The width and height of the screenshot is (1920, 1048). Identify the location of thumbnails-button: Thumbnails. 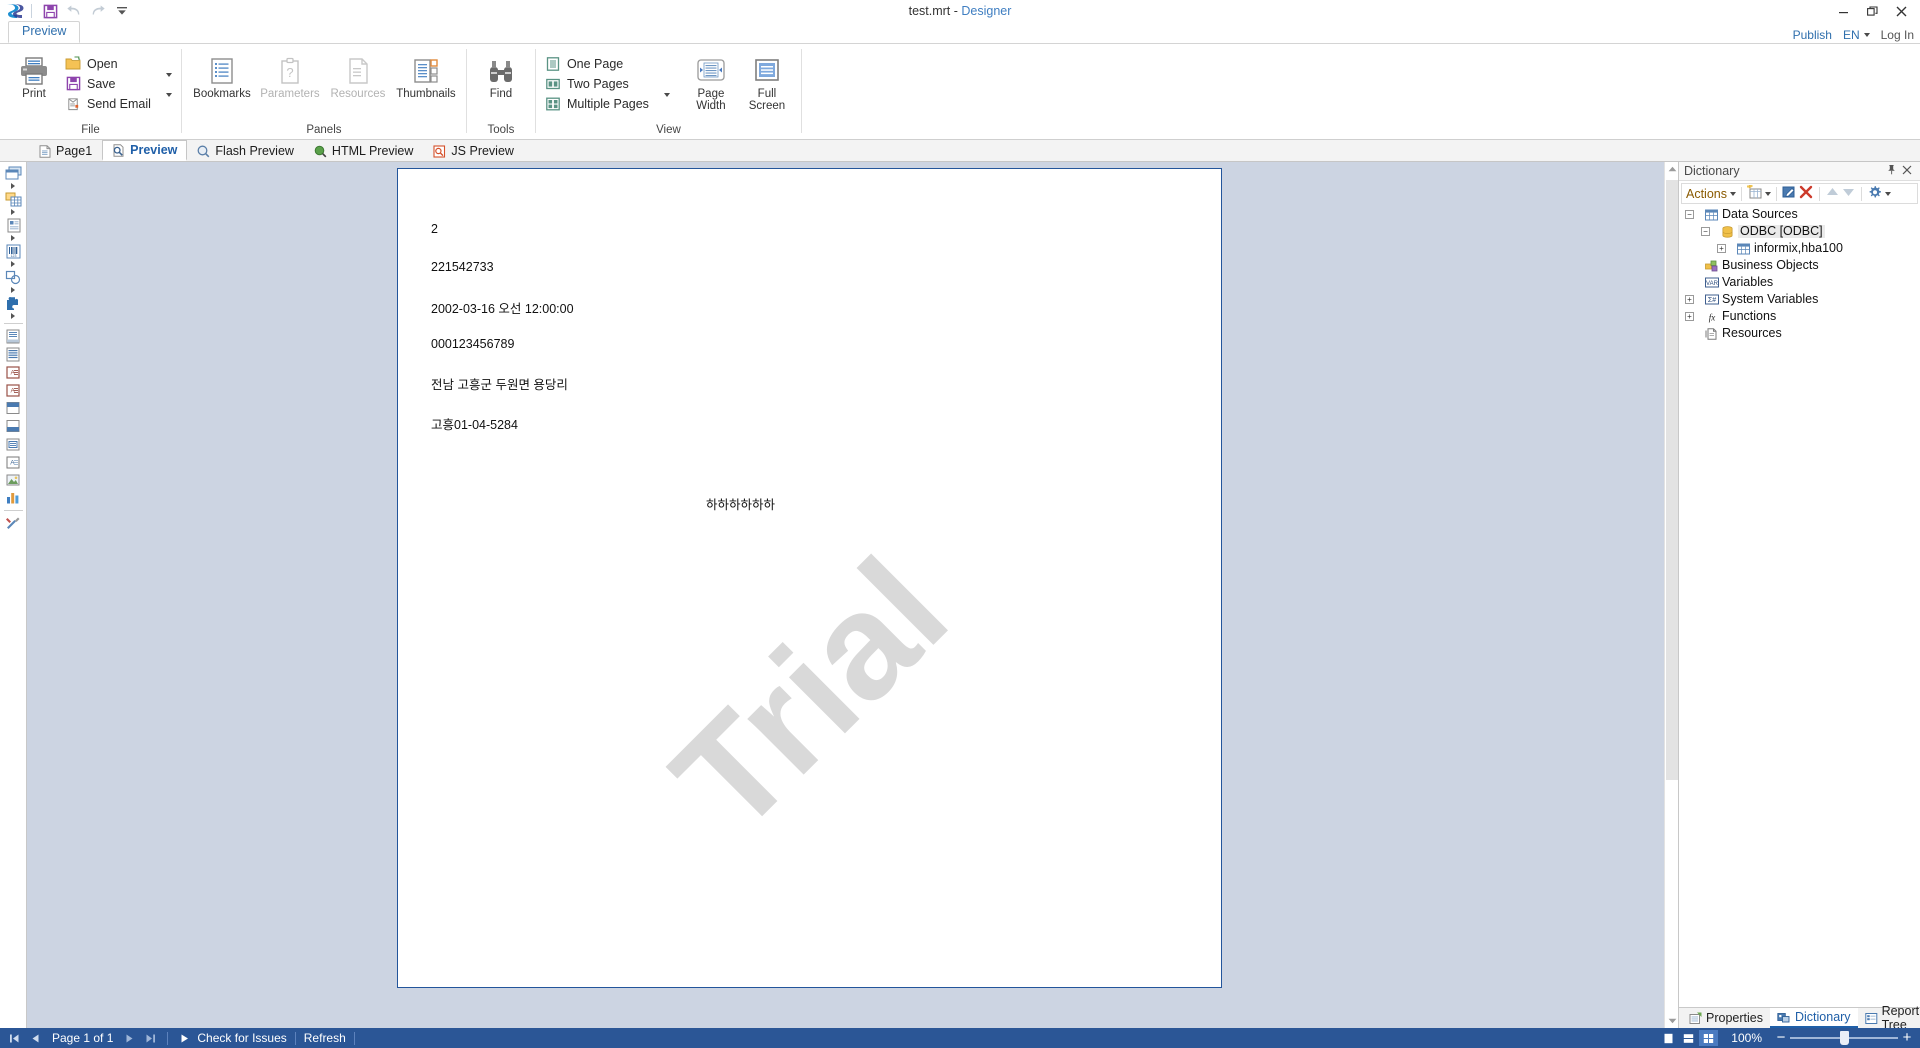
(426, 75).